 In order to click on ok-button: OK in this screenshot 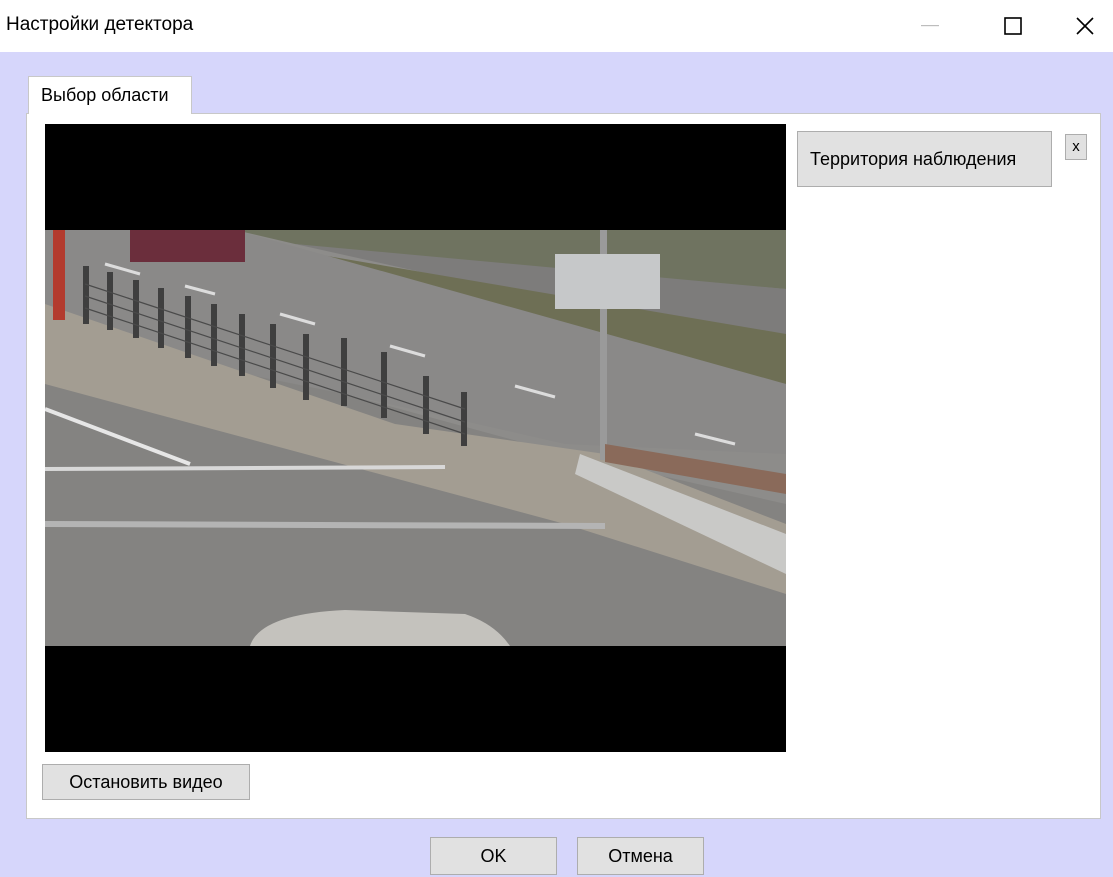, I will do `click(493, 856)`.